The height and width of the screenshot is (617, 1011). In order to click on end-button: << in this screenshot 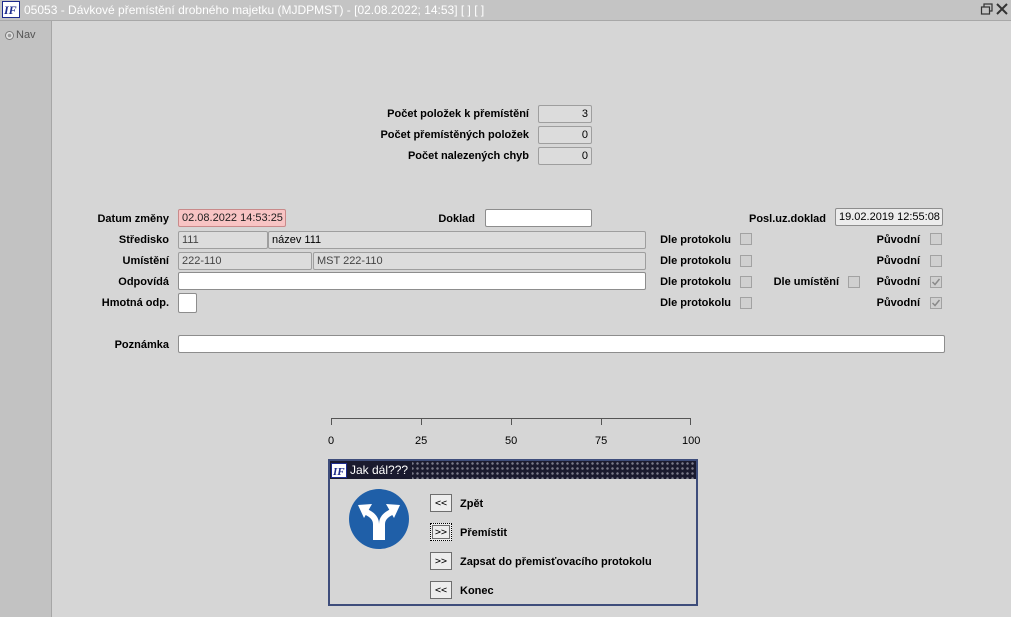, I will do `click(441, 590)`.